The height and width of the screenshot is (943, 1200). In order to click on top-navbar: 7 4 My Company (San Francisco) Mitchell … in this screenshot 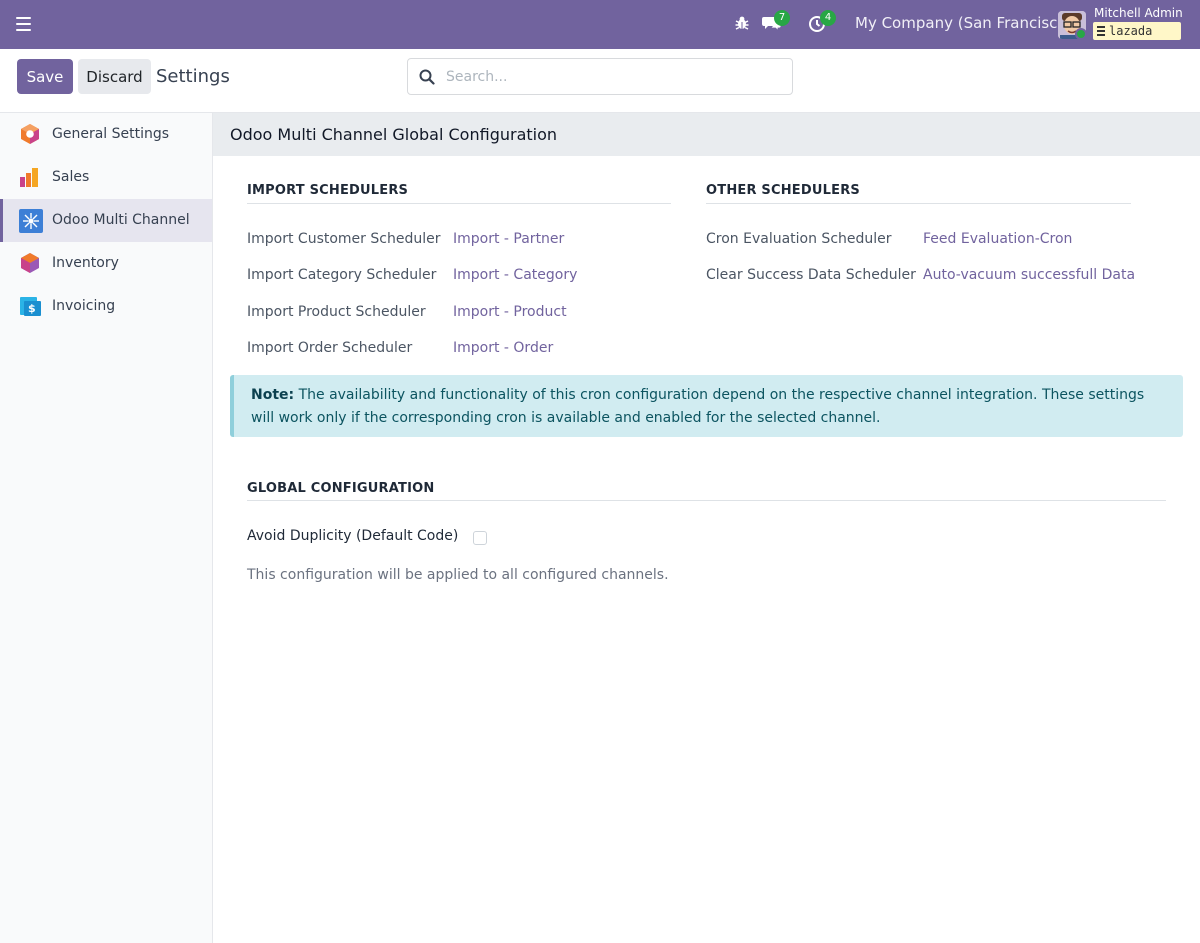, I will do `click(600, 24)`.